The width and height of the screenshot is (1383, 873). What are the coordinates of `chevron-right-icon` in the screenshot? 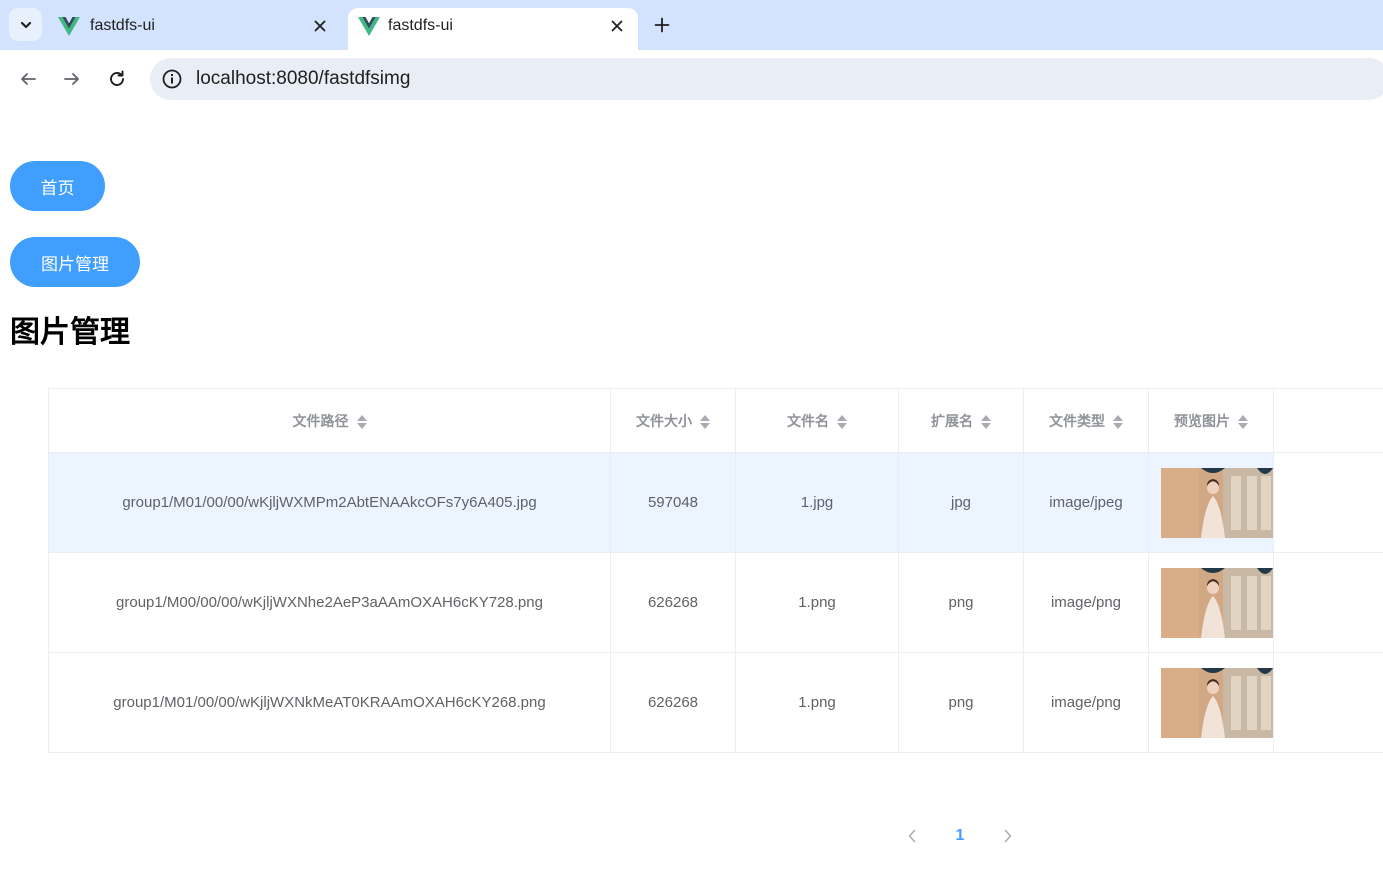 It's located at (1008, 836).